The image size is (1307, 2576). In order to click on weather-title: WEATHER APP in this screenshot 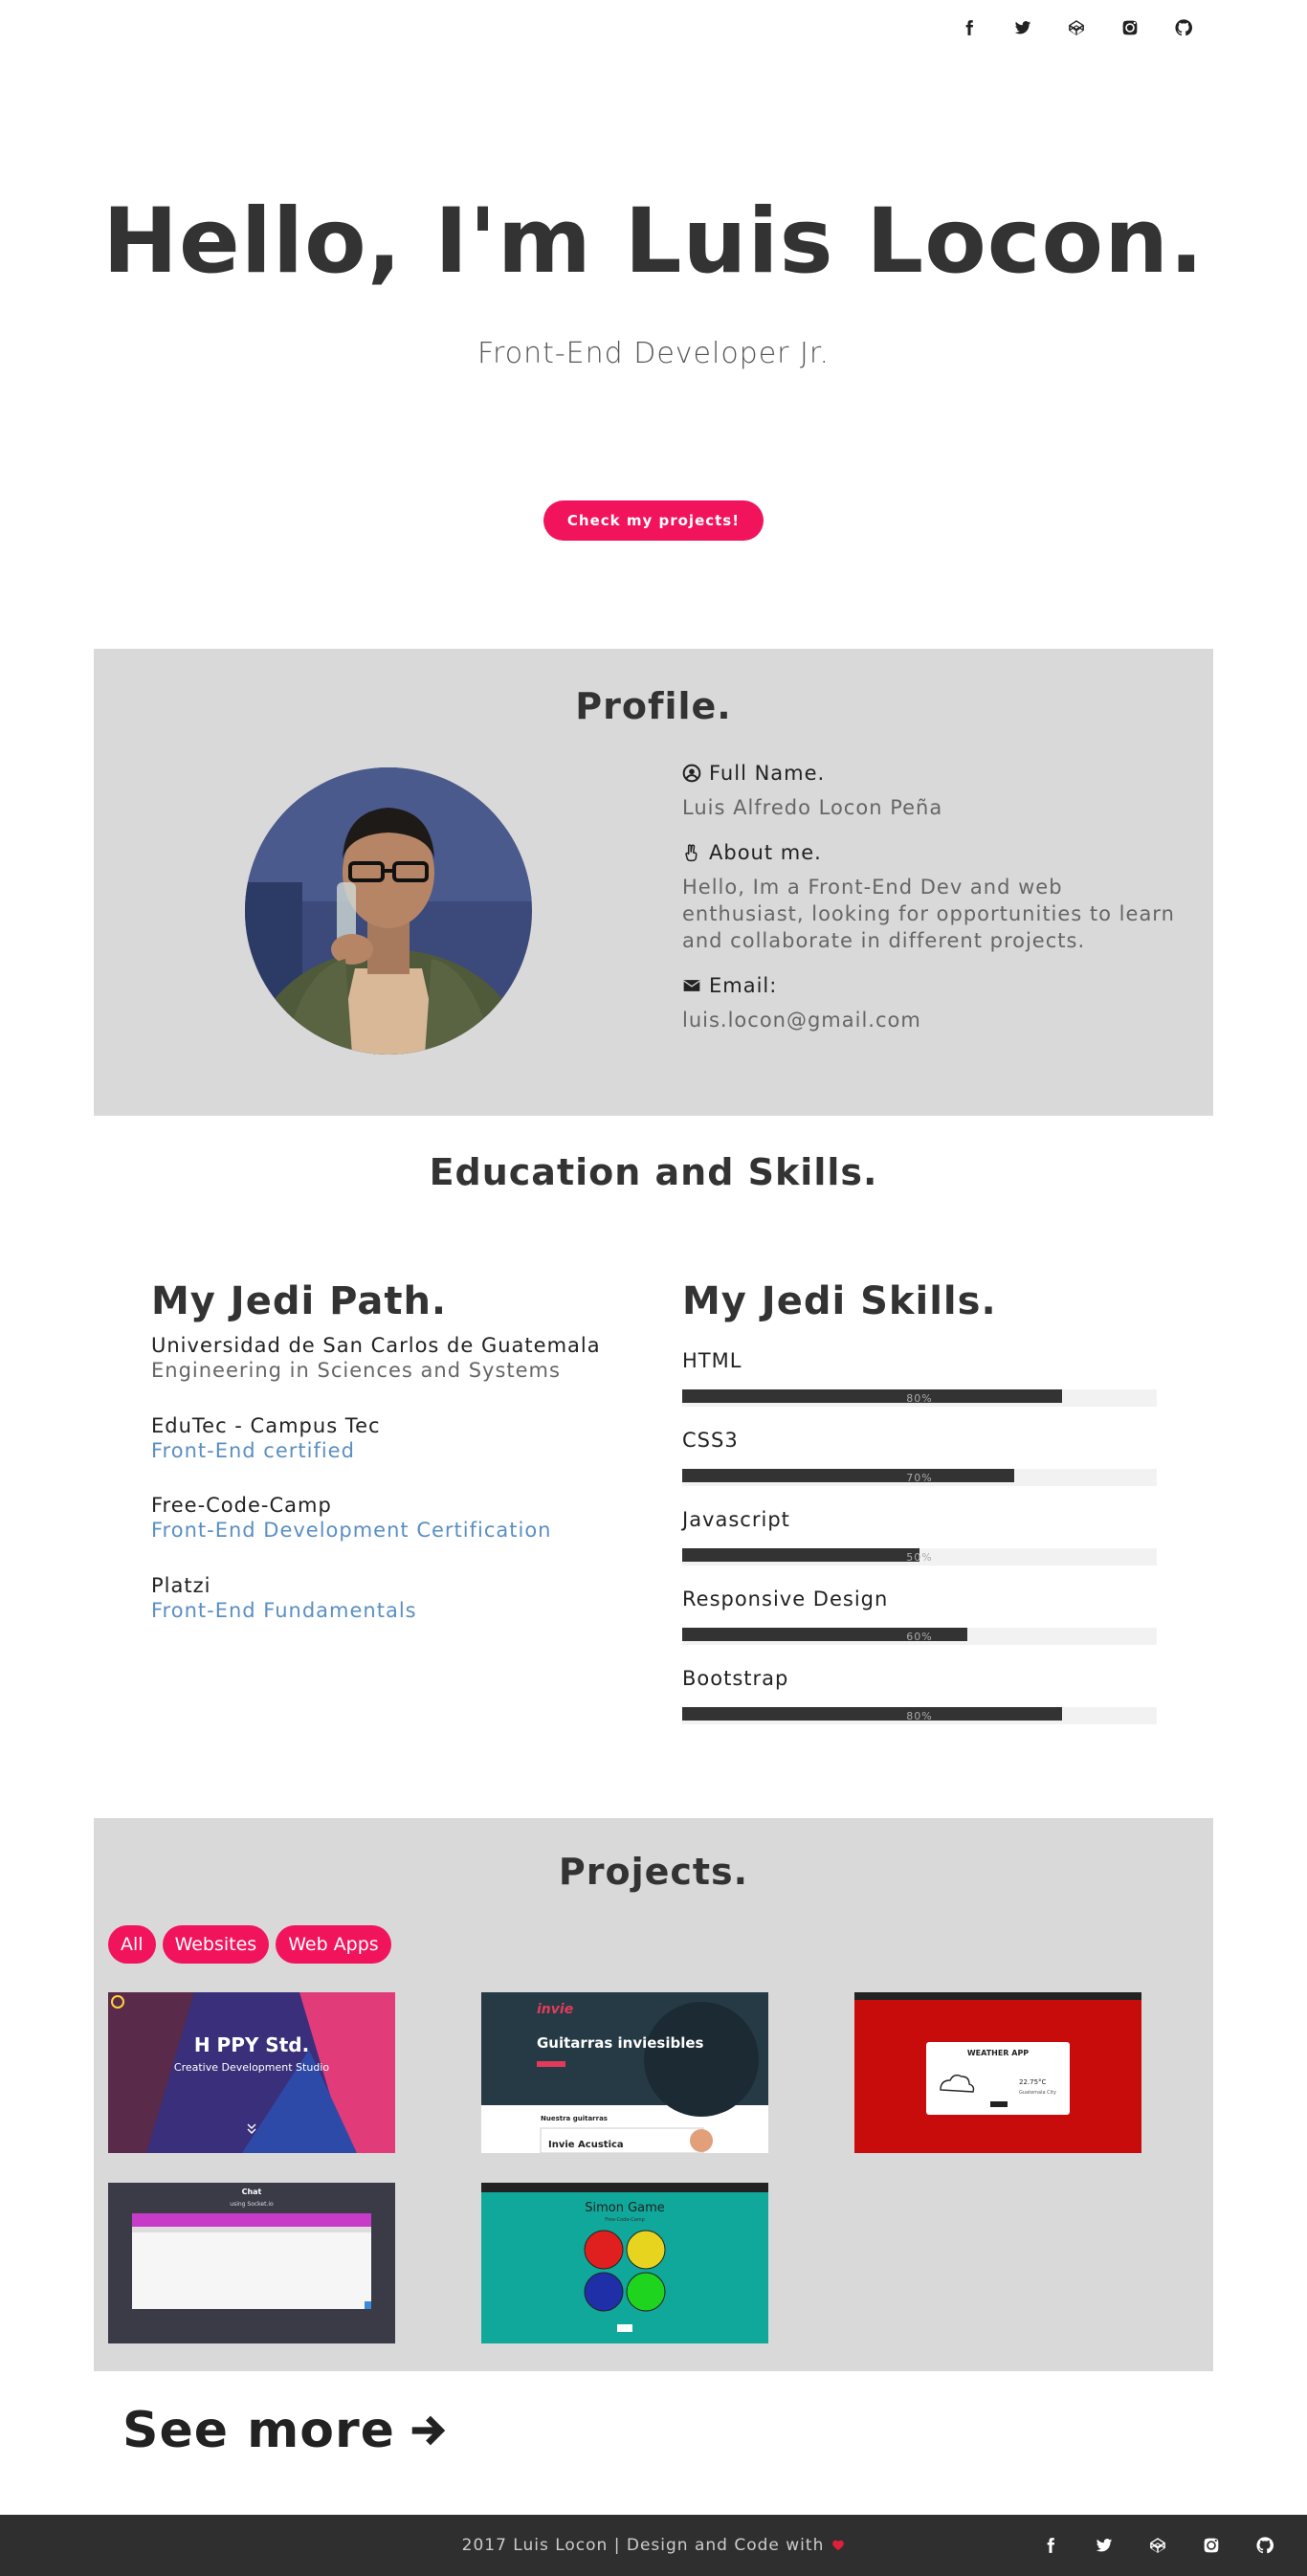, I will do `click(998, 2053)`.